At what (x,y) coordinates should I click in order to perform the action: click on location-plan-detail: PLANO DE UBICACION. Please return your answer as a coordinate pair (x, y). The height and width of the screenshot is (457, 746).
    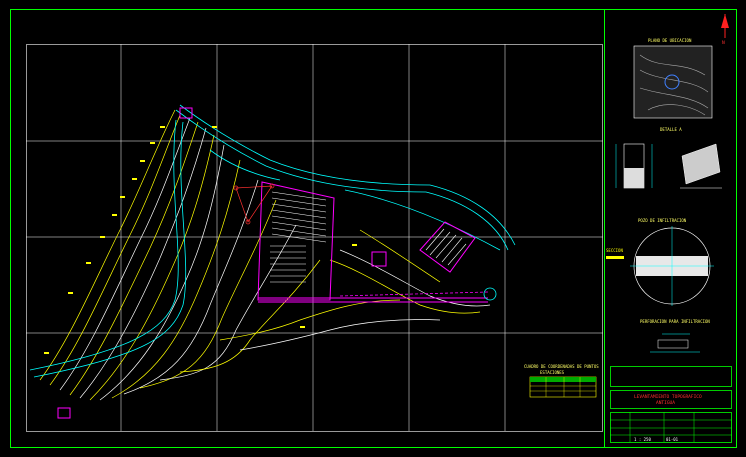
    Looking at the image, I should click on (673, 78).